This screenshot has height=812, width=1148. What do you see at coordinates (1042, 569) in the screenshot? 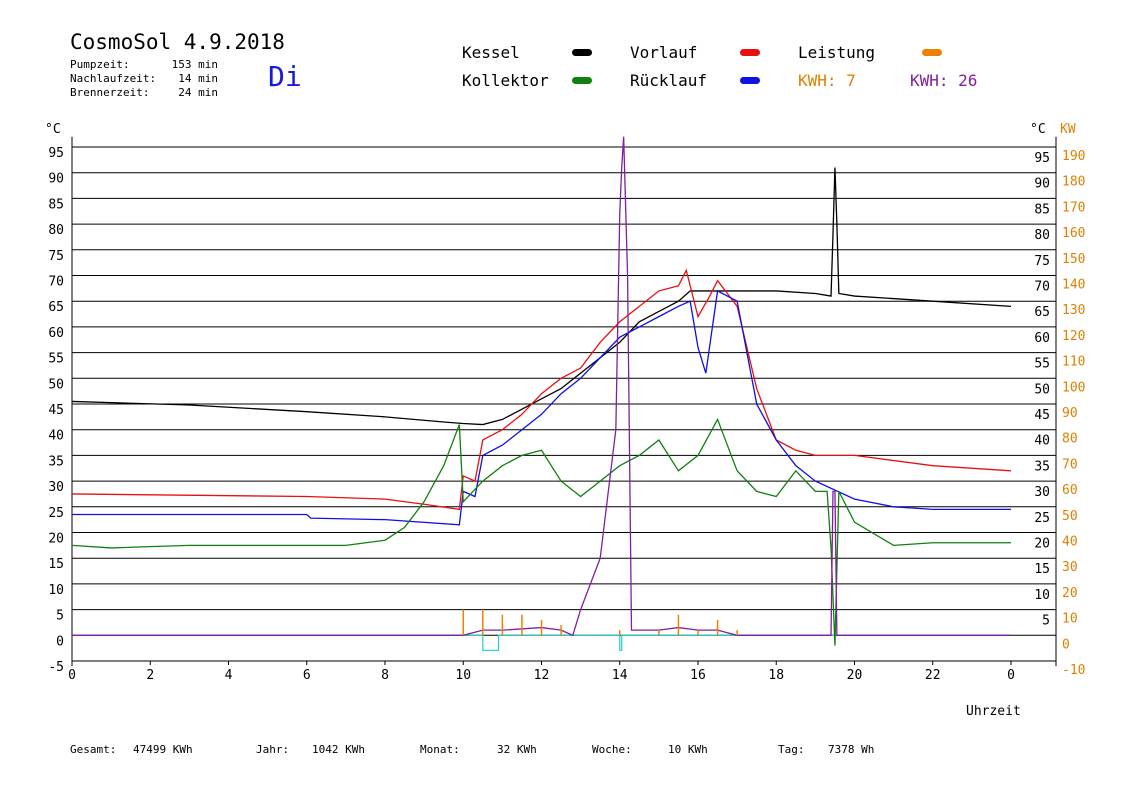
I see `y-right-tick-label: 15` at bounding box center [1042, 569].